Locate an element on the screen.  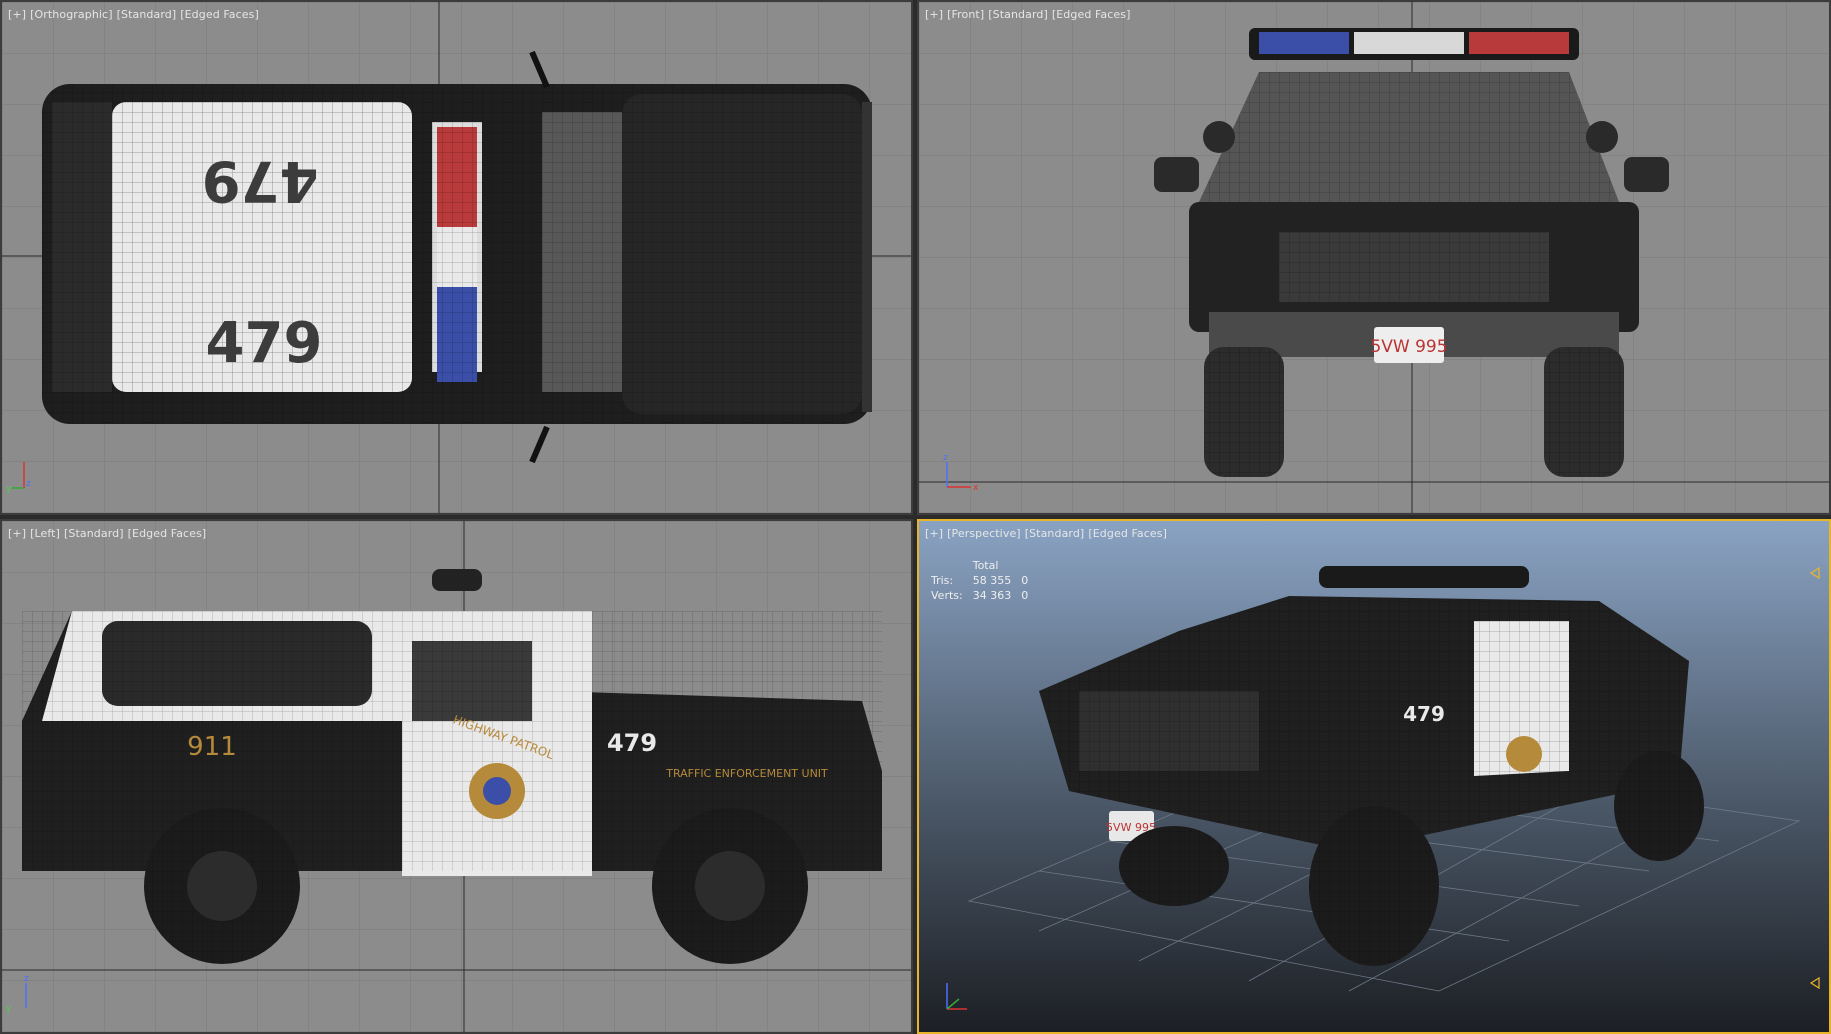
front-plate: 5VW 995 is located at coordinates (1408, 347).